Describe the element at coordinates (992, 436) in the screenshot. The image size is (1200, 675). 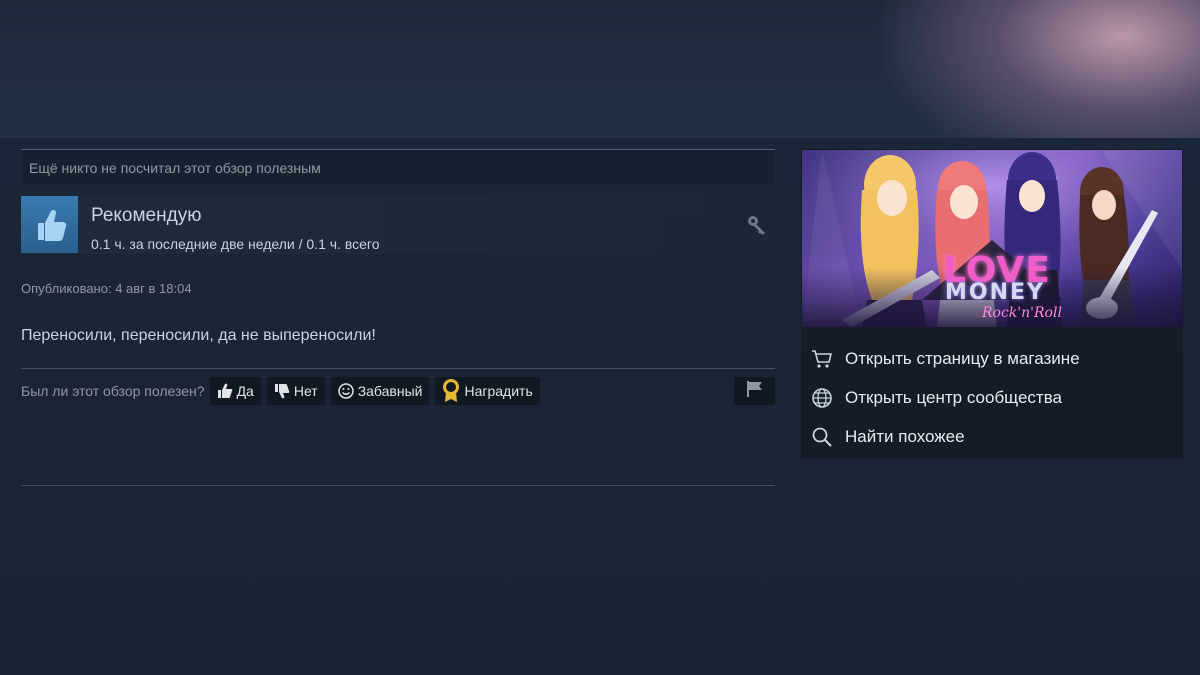
I see `find-similar-link: Найти похожее` at that location.